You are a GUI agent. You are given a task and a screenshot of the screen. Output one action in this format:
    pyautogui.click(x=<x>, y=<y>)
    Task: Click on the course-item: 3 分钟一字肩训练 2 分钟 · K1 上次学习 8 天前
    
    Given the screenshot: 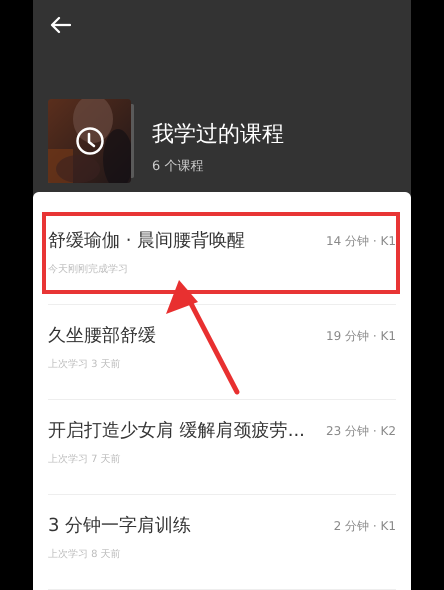 What is the action you would take?
    pyautogui.click(x=222, y=542)
    